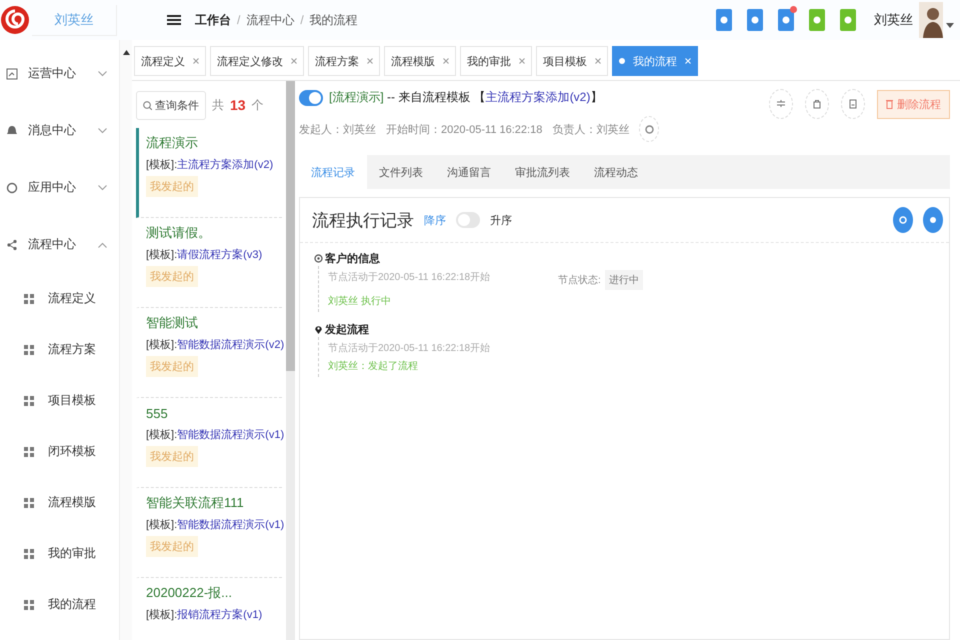 The image size is (960, 640). Describe the element at coordinates (59, 604) in the screenshot. I see `sidebar-item: 我的流程` at that location.